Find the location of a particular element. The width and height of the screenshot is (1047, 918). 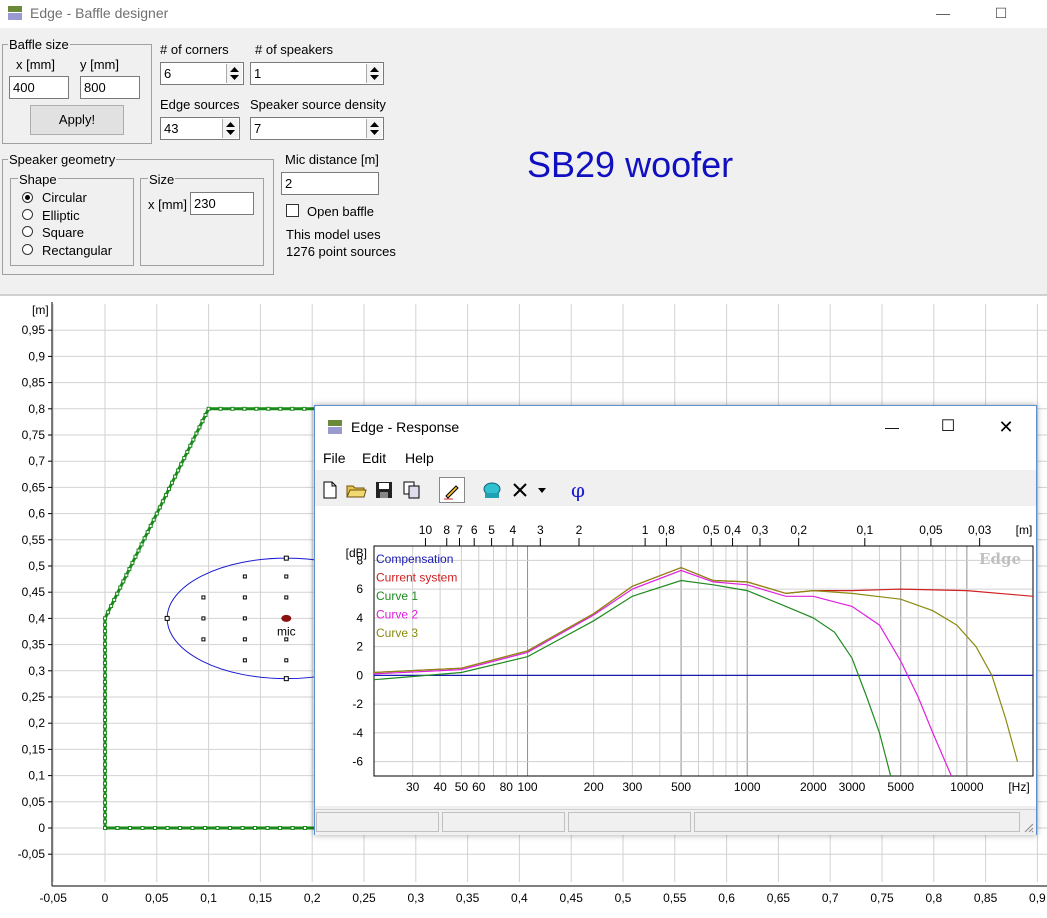

speaker-source-marker is located at coordinates (203, 639).